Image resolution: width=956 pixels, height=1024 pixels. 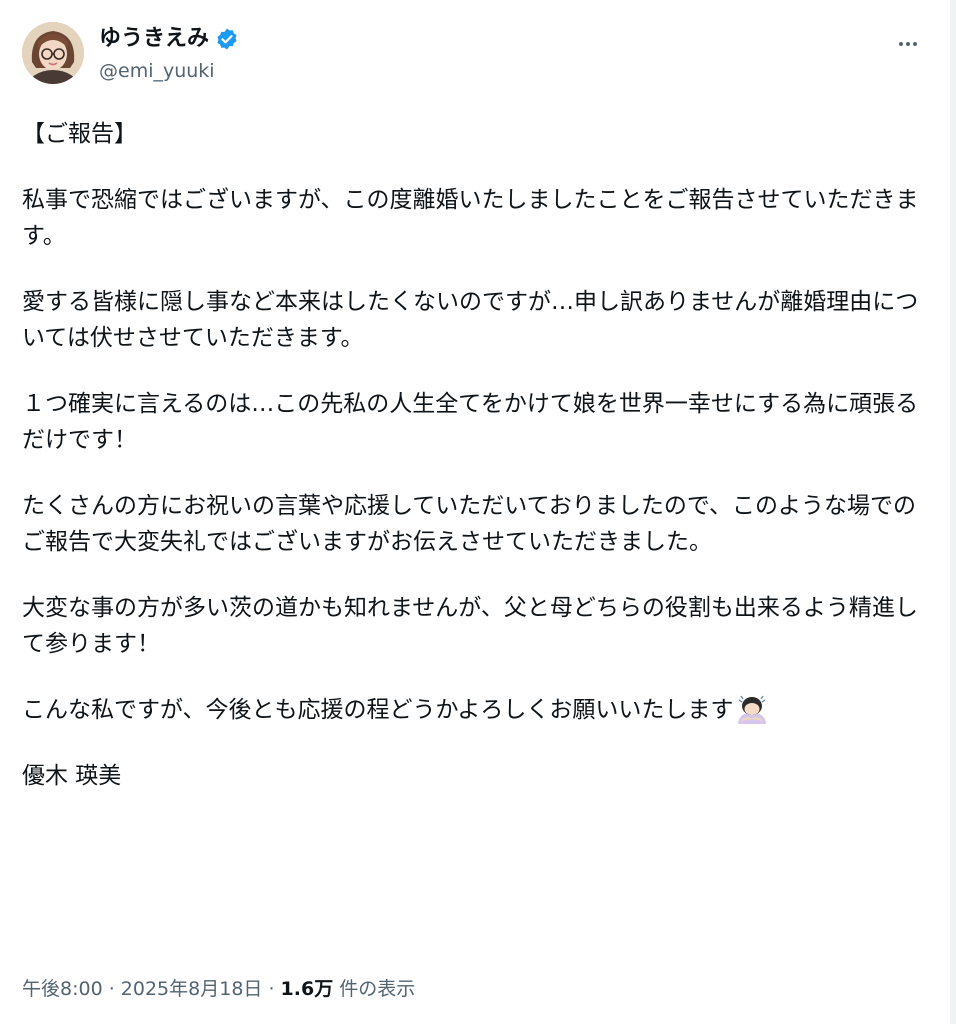 I want to click on views-count: 1.6万, so click(x=307, y=989).